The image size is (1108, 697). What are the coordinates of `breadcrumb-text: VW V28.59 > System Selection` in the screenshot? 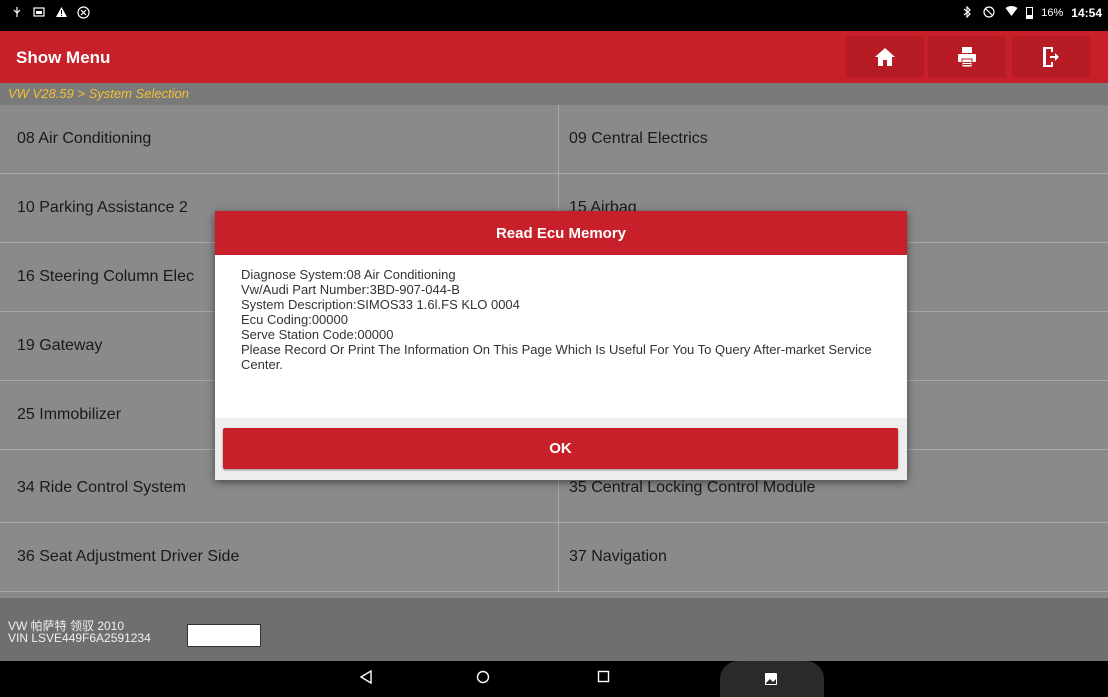 It's located at (99, 93).